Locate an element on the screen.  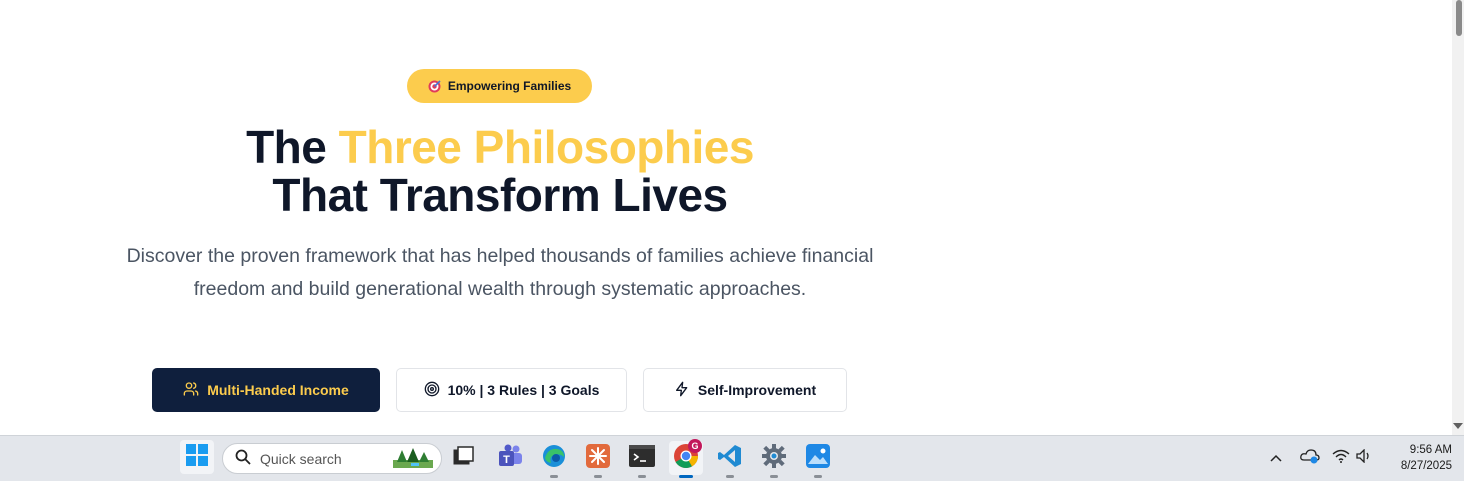
tab-multi-handed-income: Multi-Handed Income is located at coordinates (266, 390).